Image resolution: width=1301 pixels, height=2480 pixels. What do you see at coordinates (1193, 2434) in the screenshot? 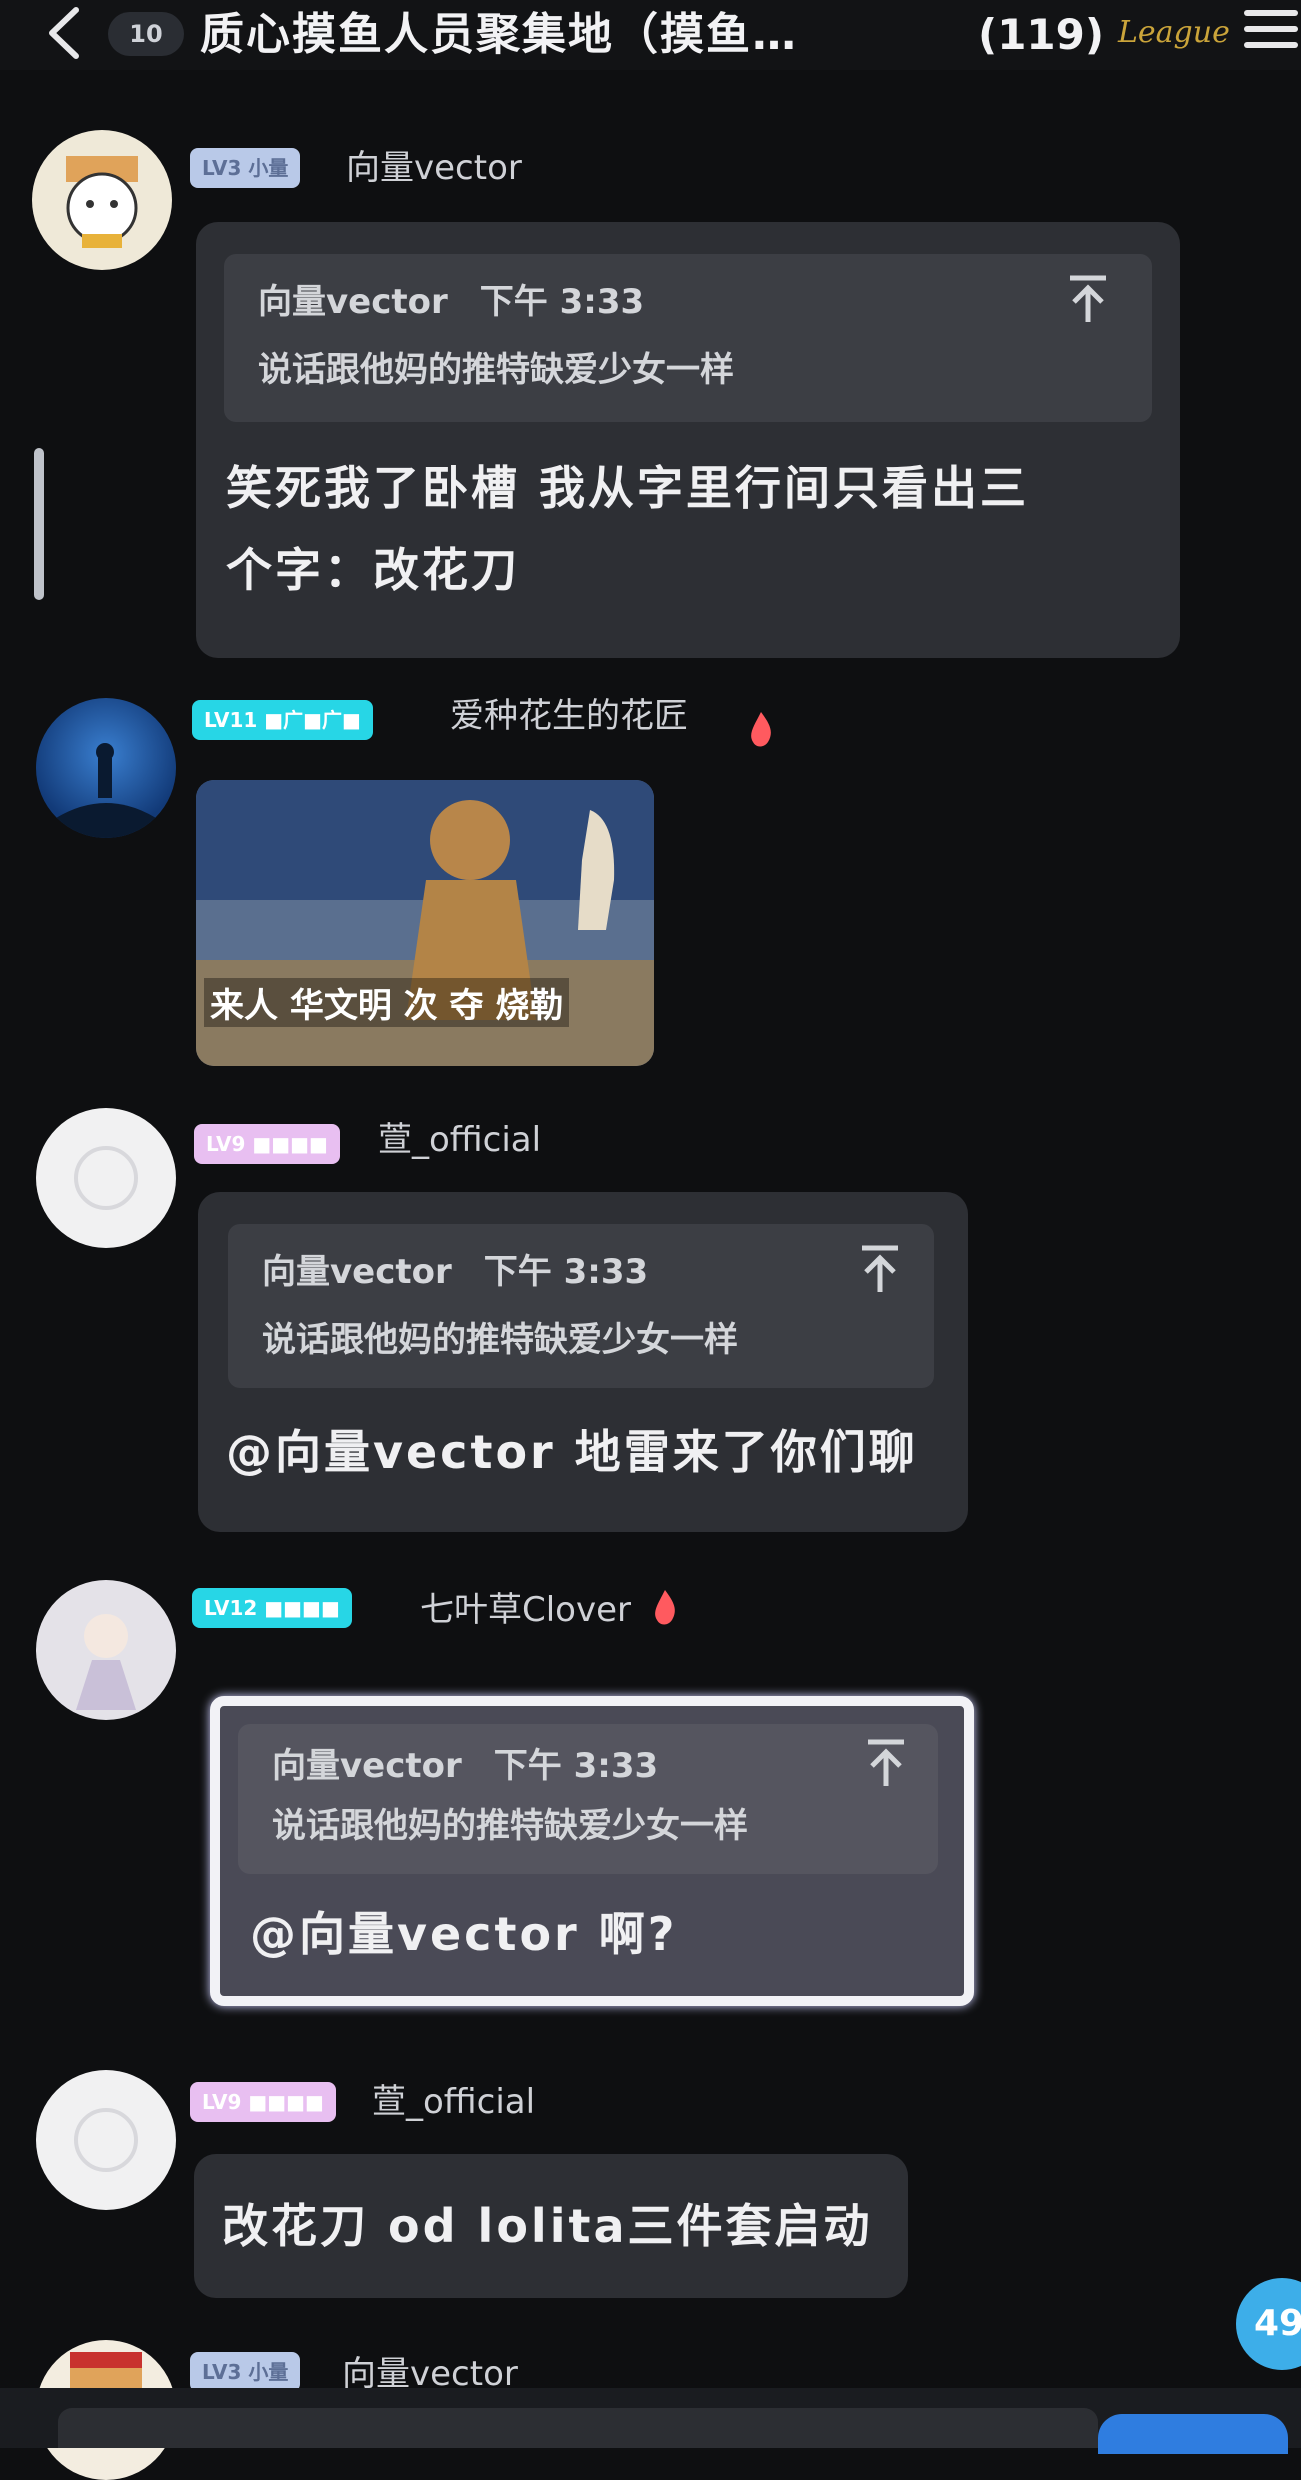
I see `send-button` at bounding box center [1193, 2434].